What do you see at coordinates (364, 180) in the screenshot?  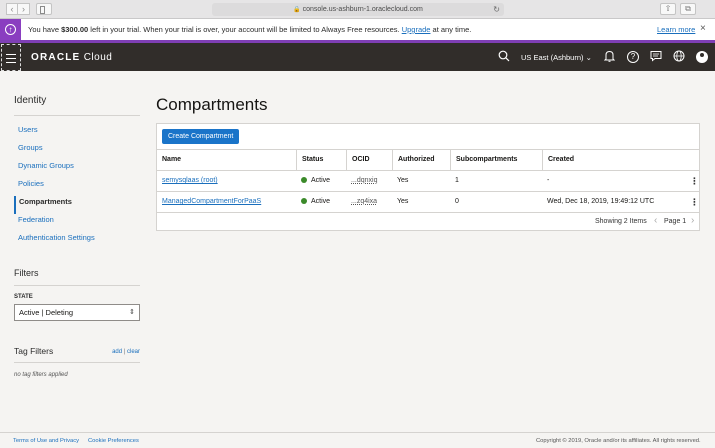 I see `ocid-link: ...dqnxiq` at bounding box center [364, 180].